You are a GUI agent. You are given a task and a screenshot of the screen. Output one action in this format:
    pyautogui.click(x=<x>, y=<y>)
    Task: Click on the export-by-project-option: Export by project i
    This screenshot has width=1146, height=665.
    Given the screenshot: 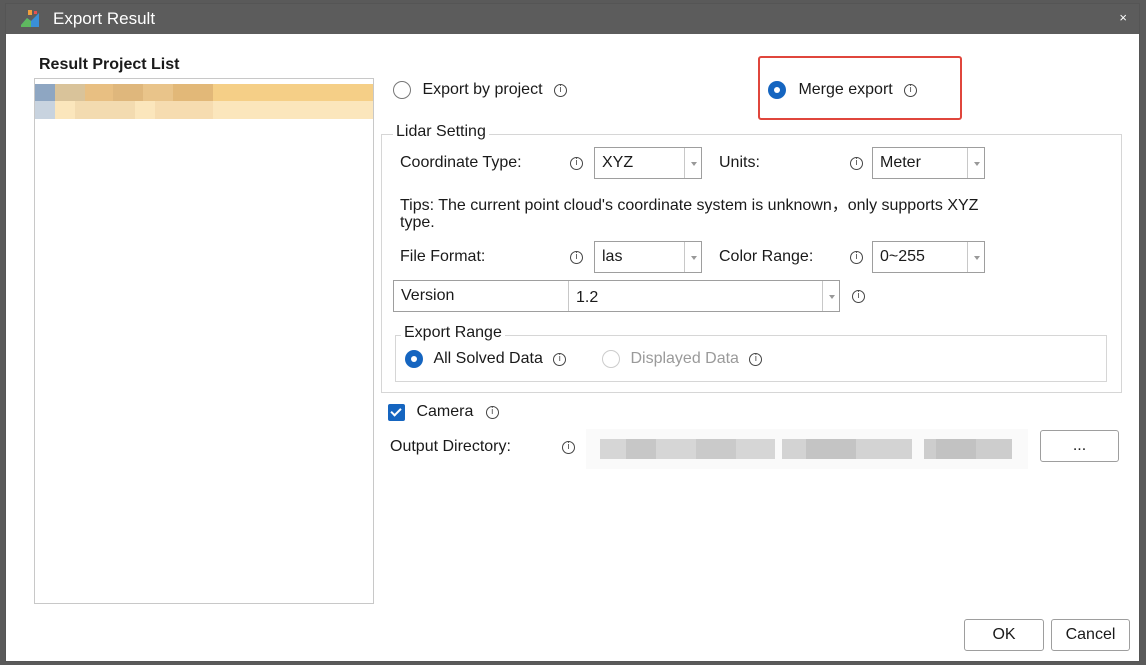 What is the action you would take?
    pyautogui.click(x=480, y=90)
    